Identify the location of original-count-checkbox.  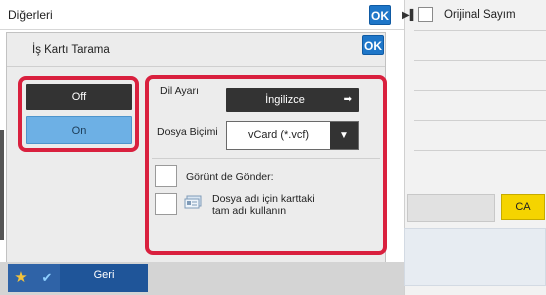
(425, 14).